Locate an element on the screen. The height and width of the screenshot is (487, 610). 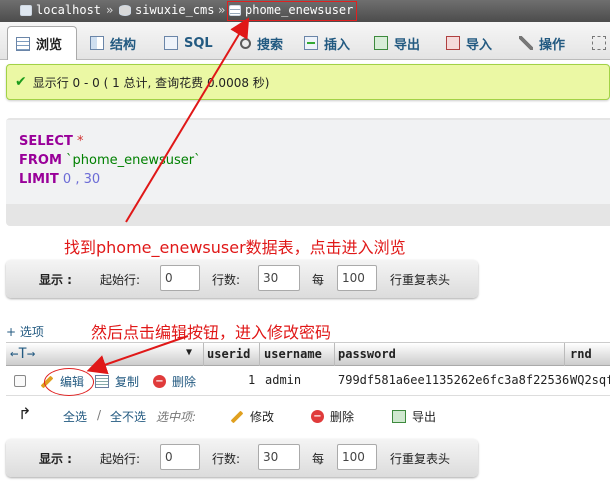
tab-export: 导出 is located at coordinates (397, 43).